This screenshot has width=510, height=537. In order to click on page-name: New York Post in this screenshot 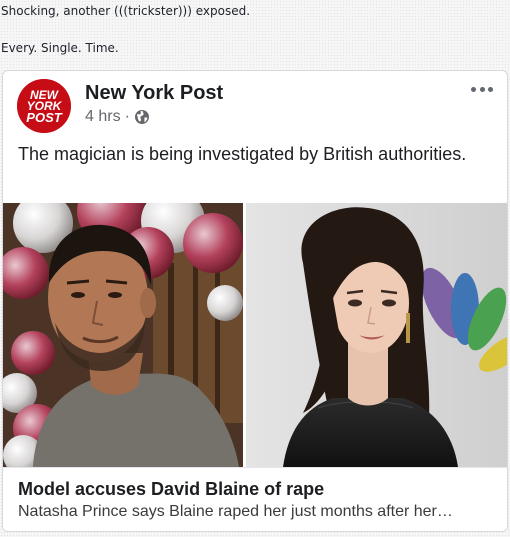, I will do `click(154, 93)`.